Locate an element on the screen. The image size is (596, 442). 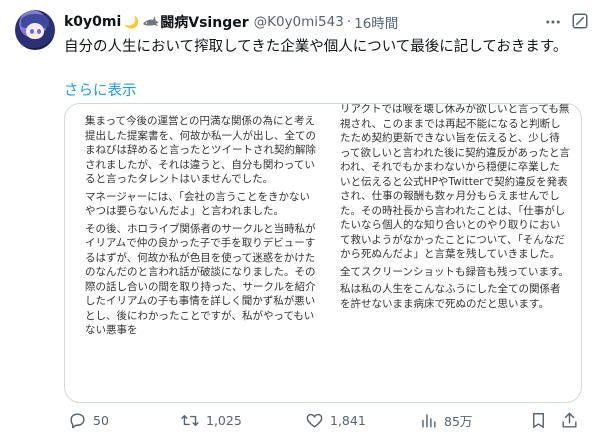
share-icon is located at coordinates (569, 420).